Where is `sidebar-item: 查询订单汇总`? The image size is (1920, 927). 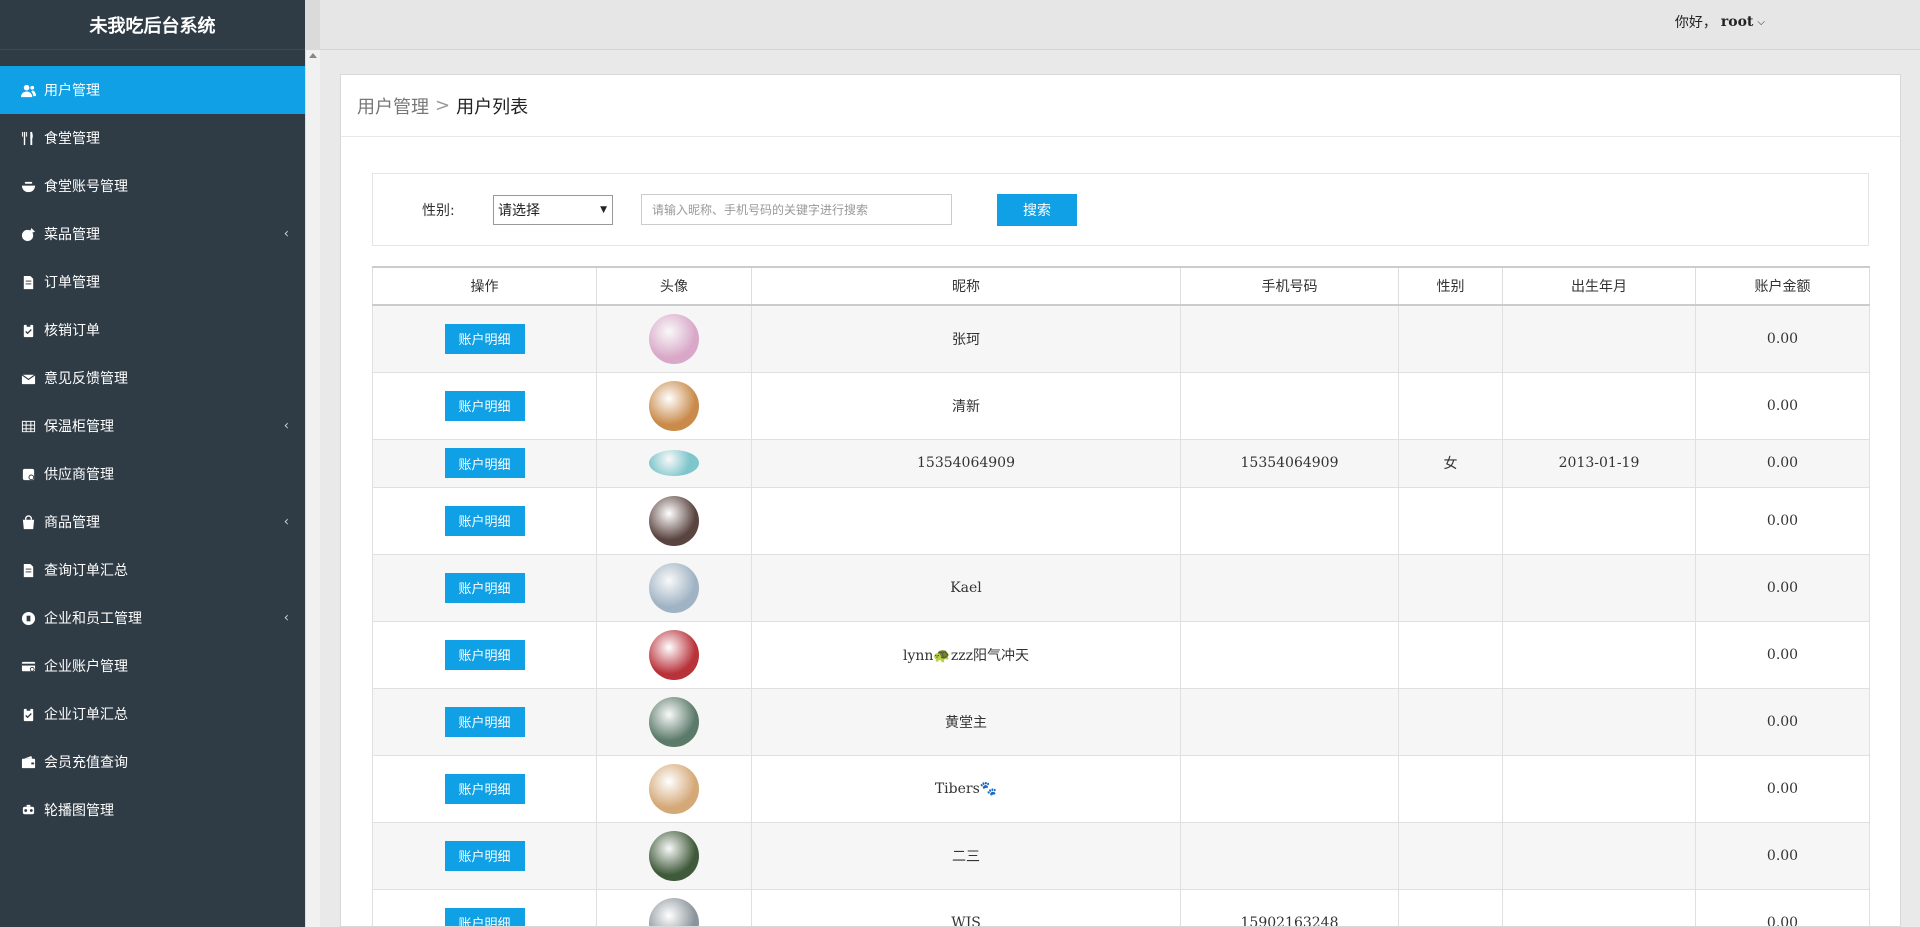 sidebar-item: 查询订单汇总 is located at coordinates (152, 570).